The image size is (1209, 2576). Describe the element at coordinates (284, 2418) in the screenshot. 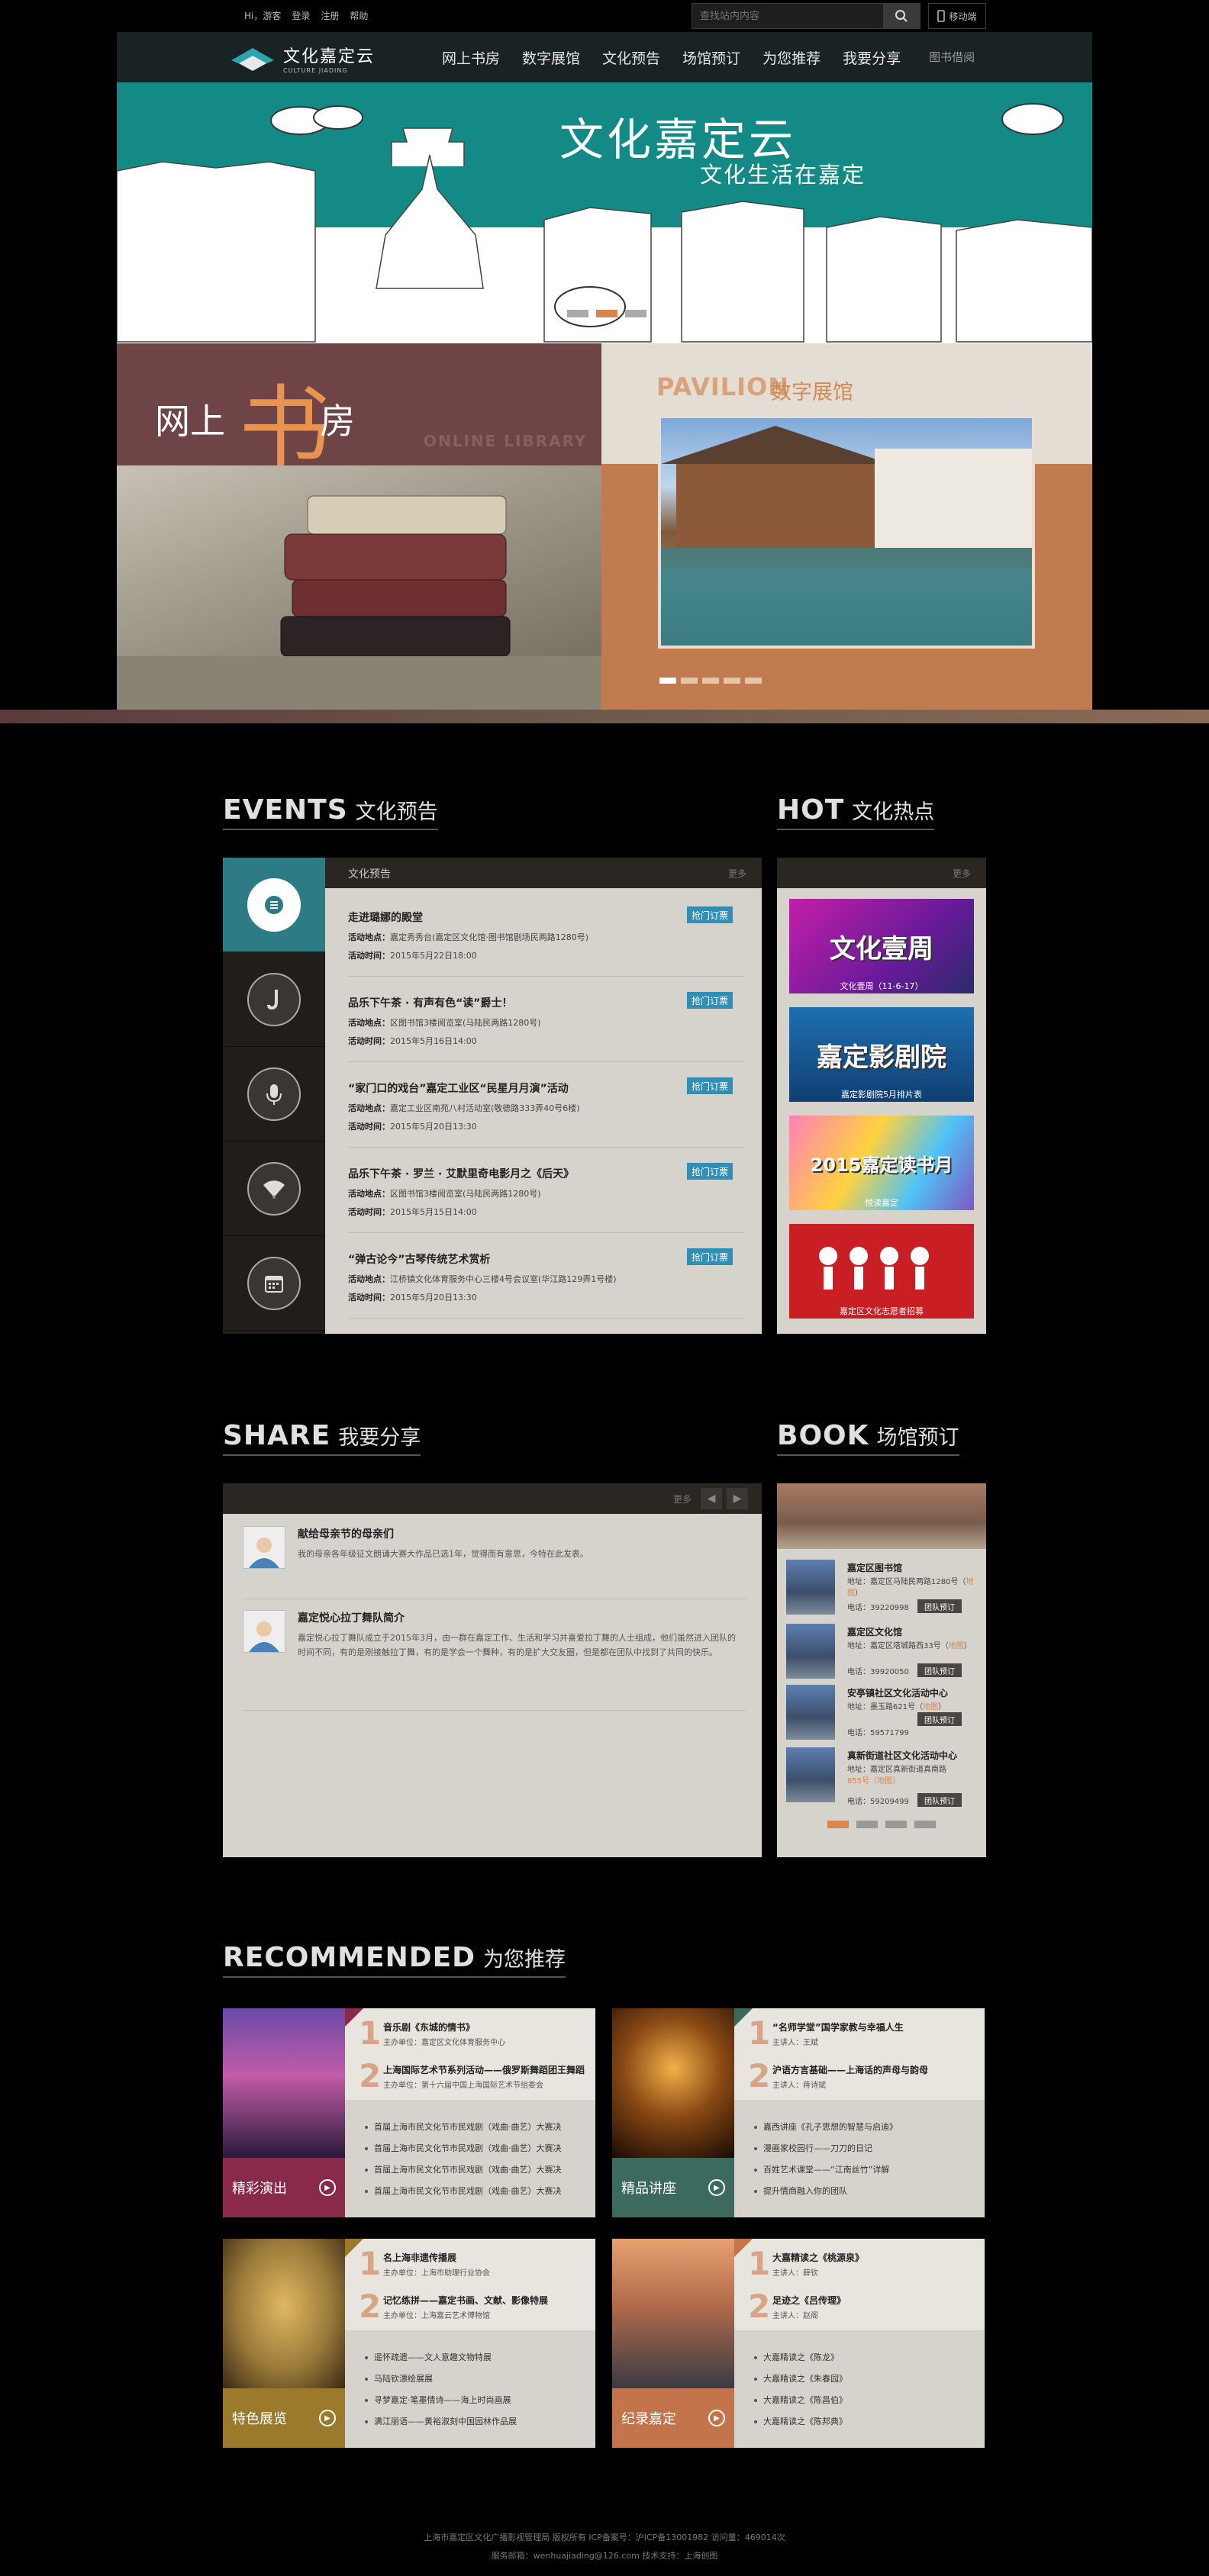

I see `card-label-bar: 特色展览 ▶` at that location.